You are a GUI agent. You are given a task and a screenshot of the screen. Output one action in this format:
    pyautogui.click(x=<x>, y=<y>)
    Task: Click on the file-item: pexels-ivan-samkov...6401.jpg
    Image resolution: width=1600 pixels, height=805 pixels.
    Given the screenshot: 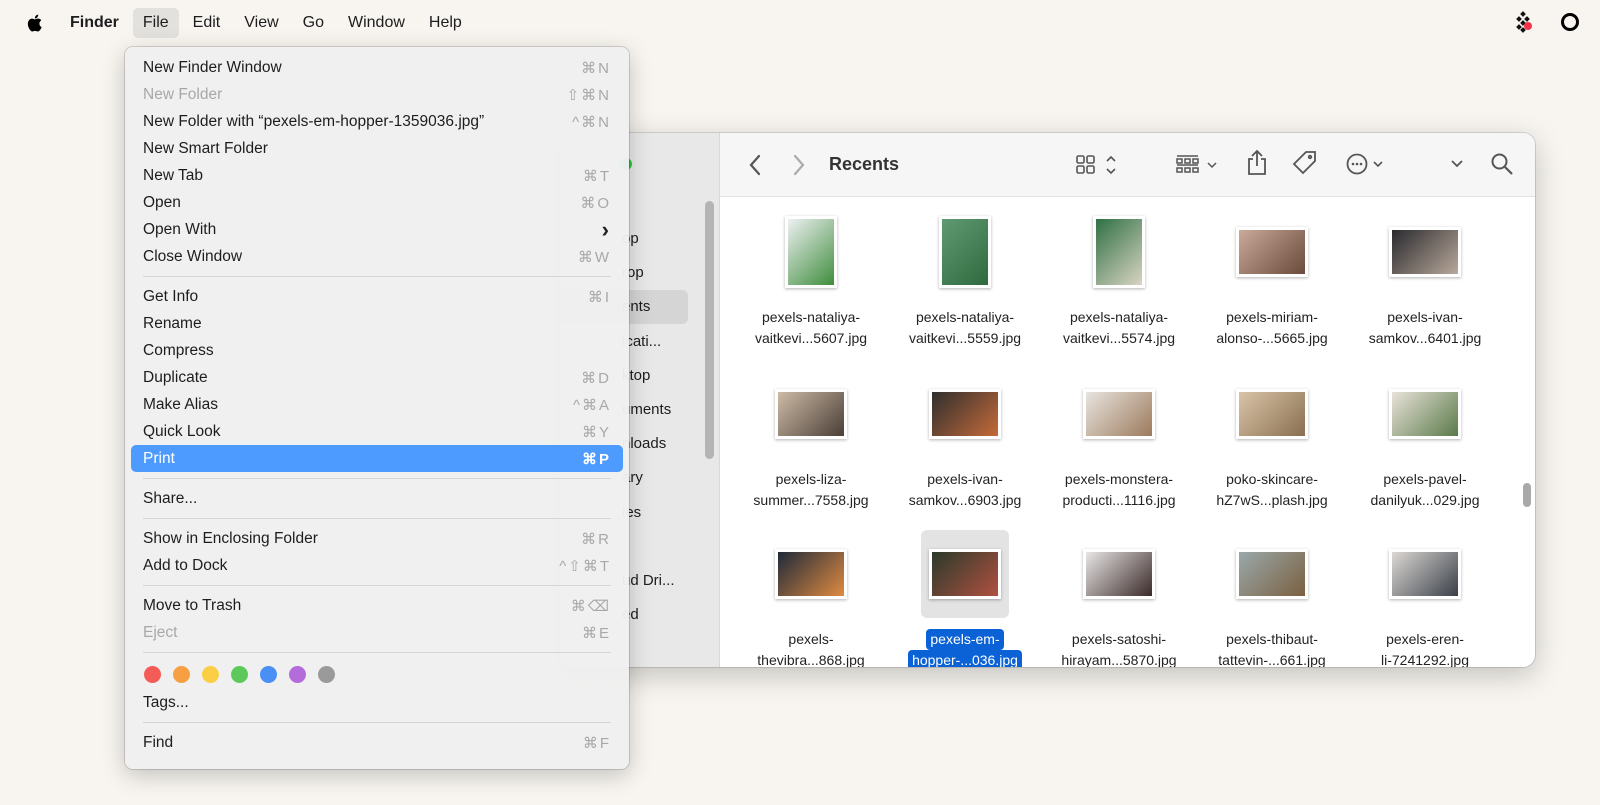 What is the action you would take?
    pyautogui.click(x=1425, y=278)
    